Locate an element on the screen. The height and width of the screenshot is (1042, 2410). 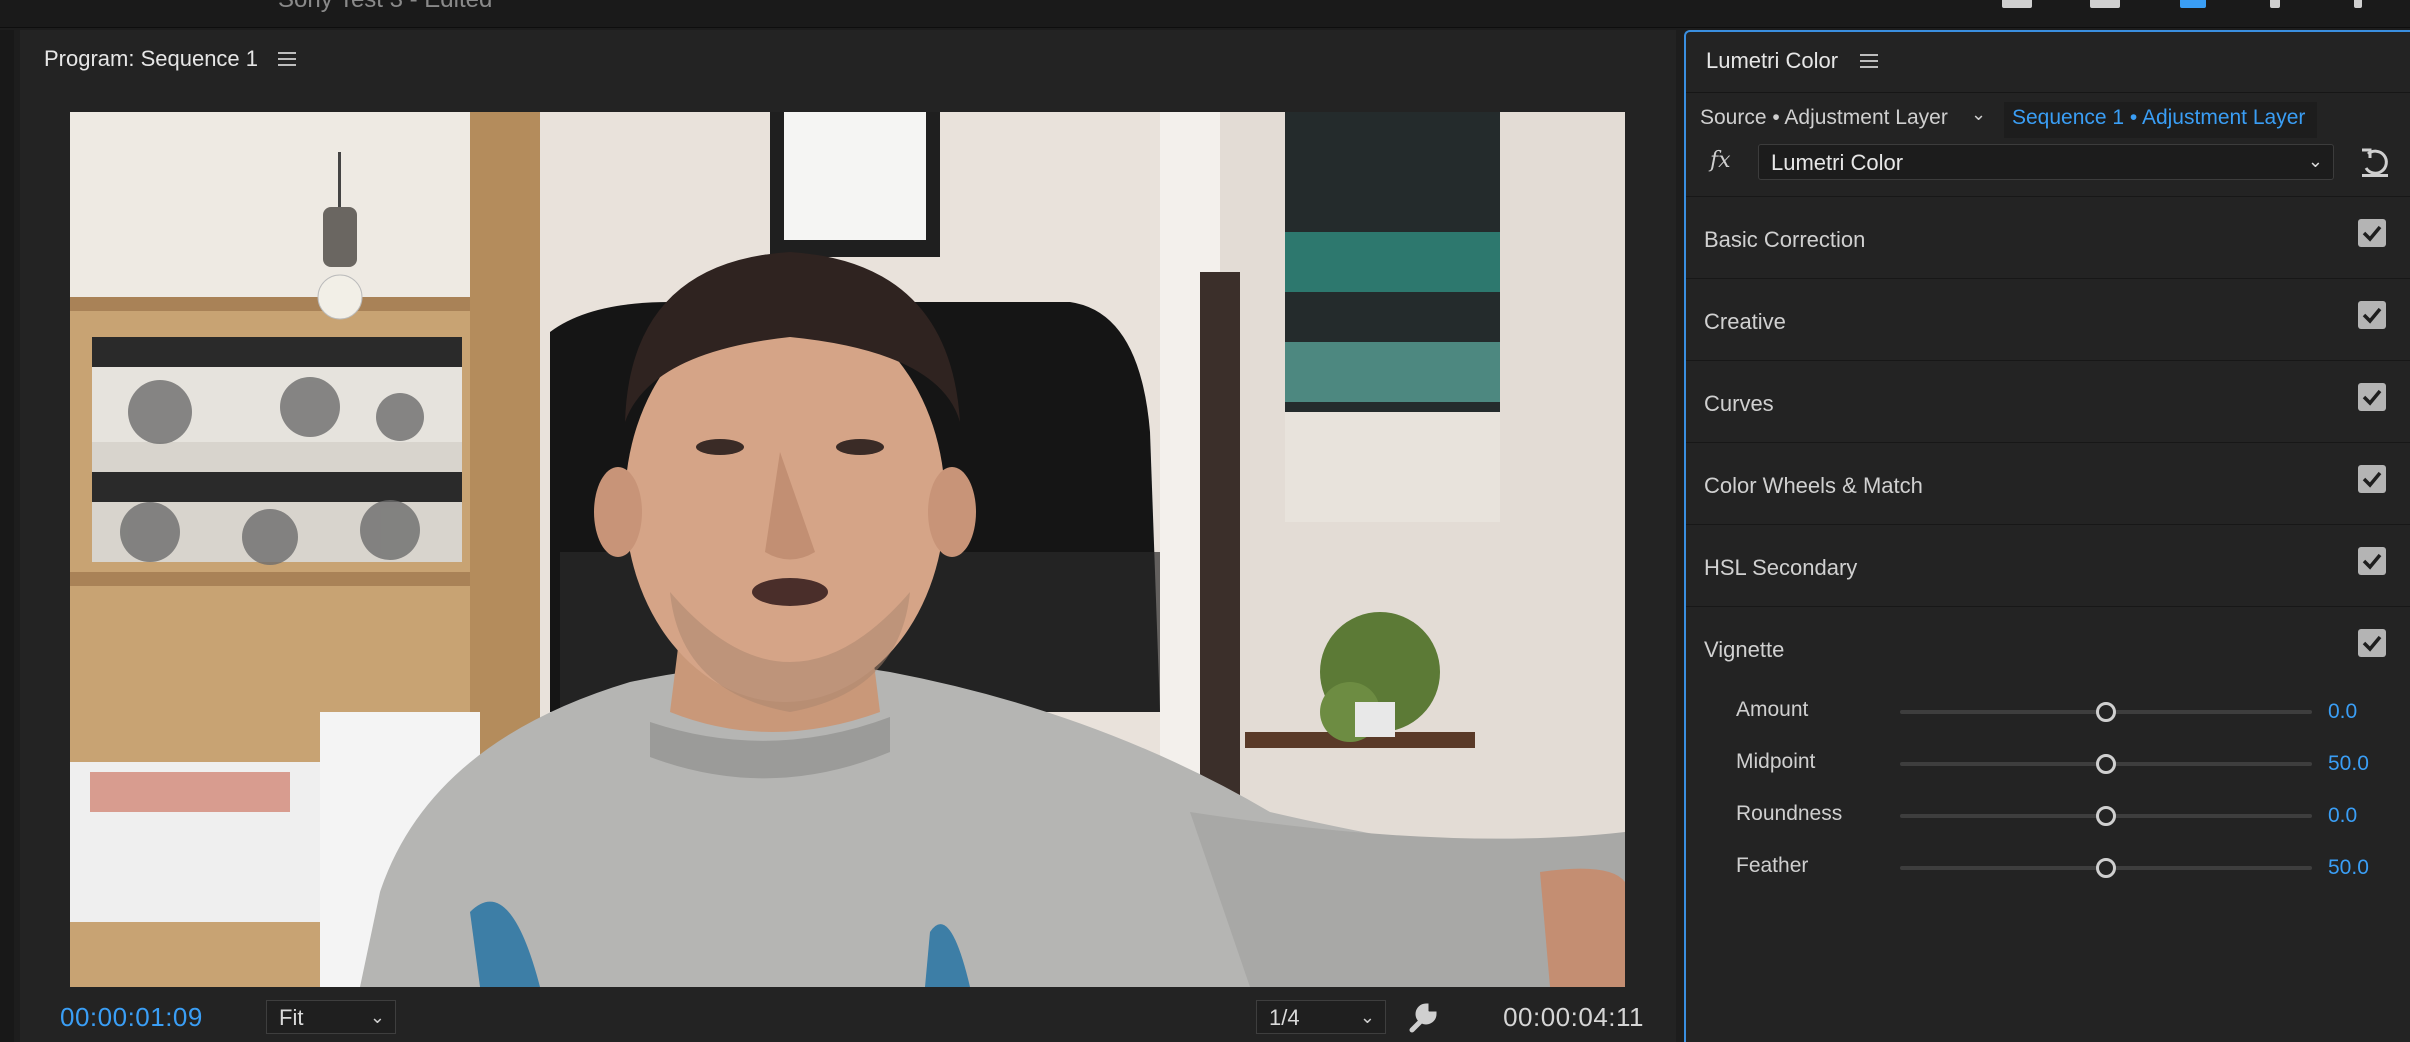
fx-icon: fx is located at coordinates (1720, 160).